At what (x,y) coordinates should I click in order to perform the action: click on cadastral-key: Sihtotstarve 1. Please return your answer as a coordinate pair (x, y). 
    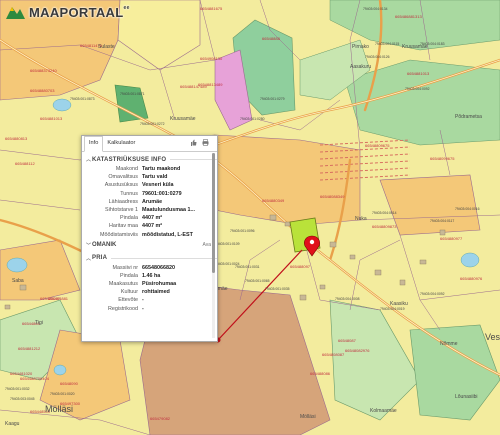
    Looking at the image, I should click on (121, 209).